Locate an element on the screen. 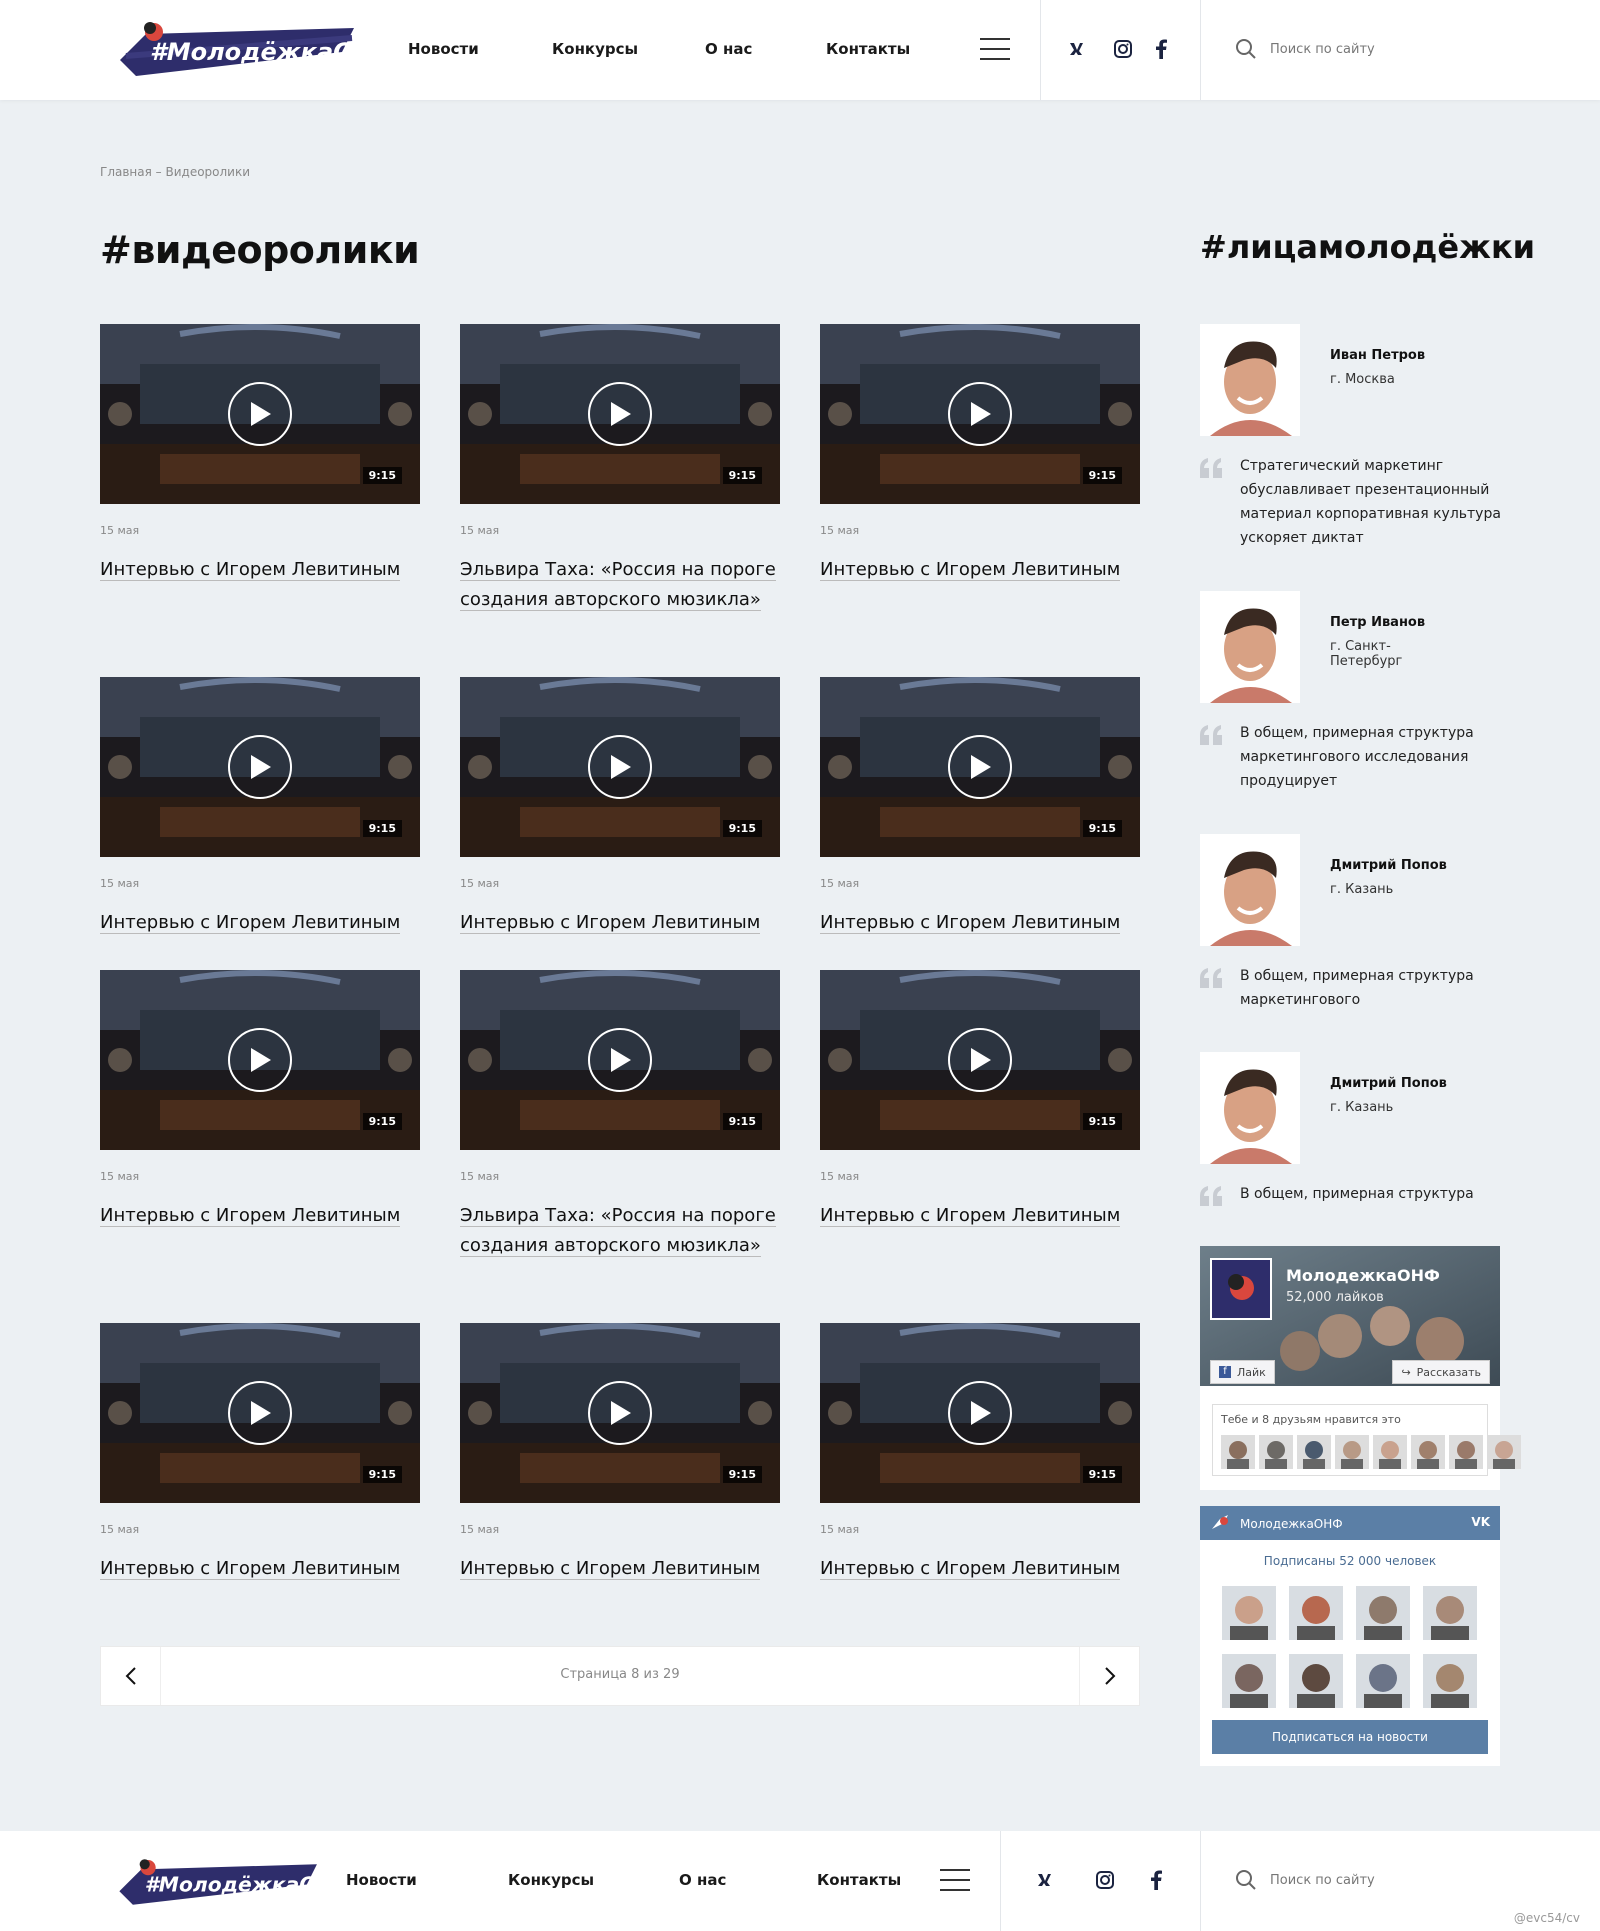 Image resolution: width=1600 pixels, height=1931 pixels. footer-nav-about: О нас is located at coordinates (702, 1880).